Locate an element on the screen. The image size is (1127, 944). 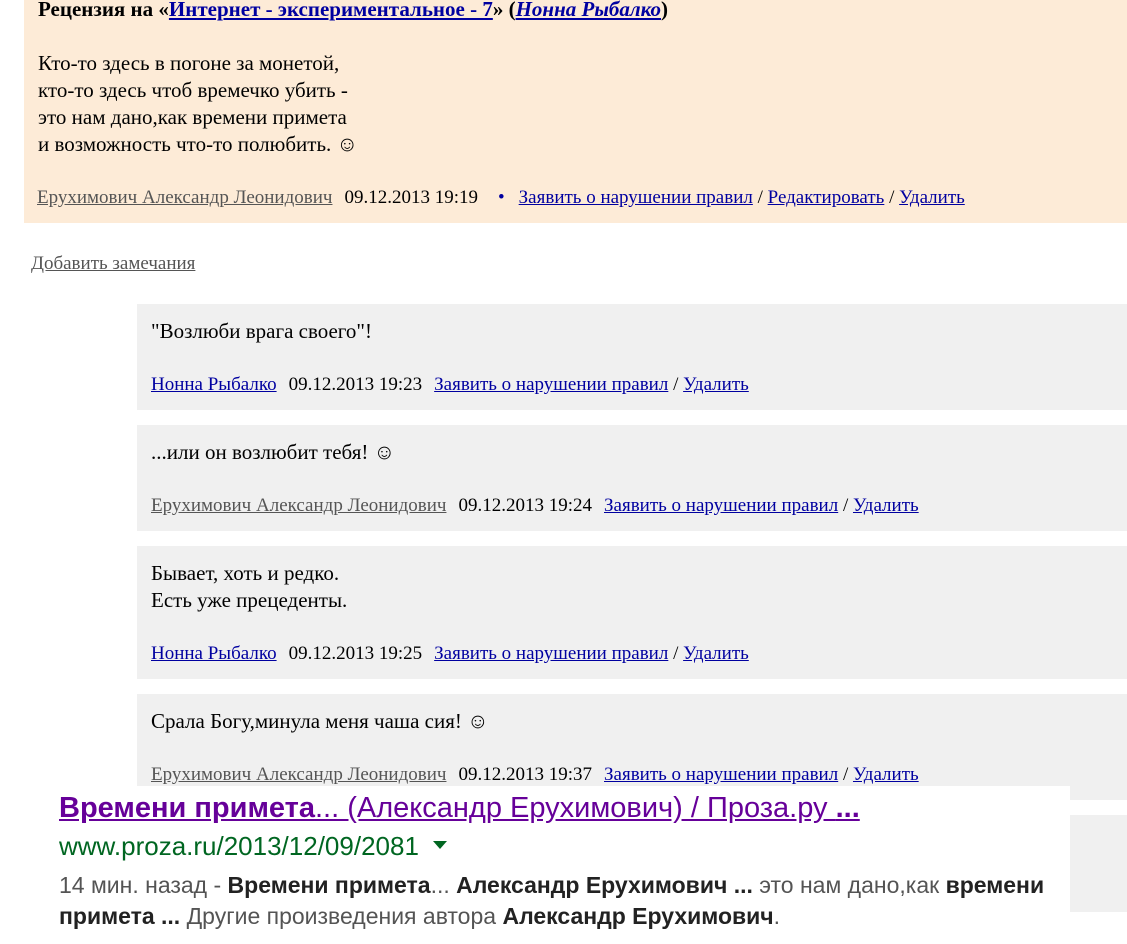
review-title-mid: » ( is located at coordinates (504, 10).